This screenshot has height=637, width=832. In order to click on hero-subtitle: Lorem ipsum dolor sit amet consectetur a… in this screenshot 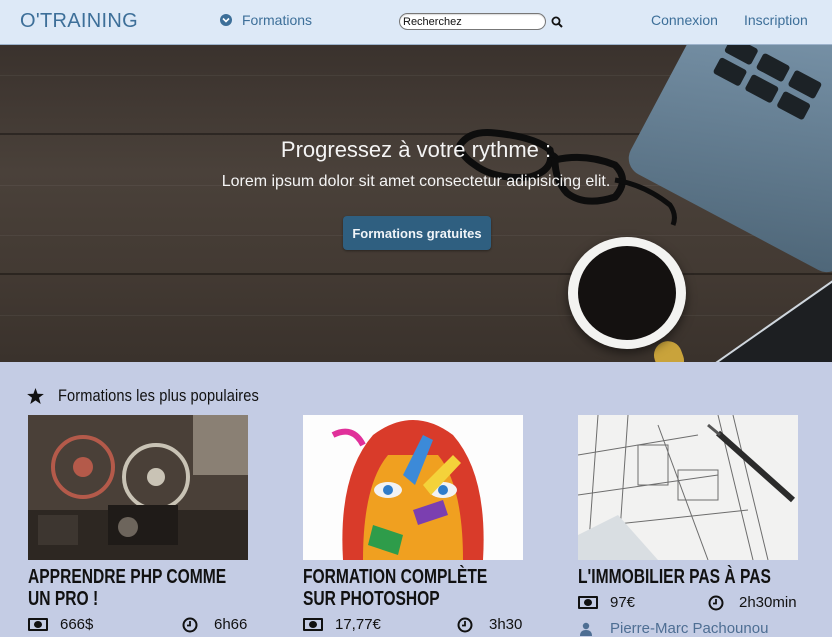, I will do `click(416, 181)`.